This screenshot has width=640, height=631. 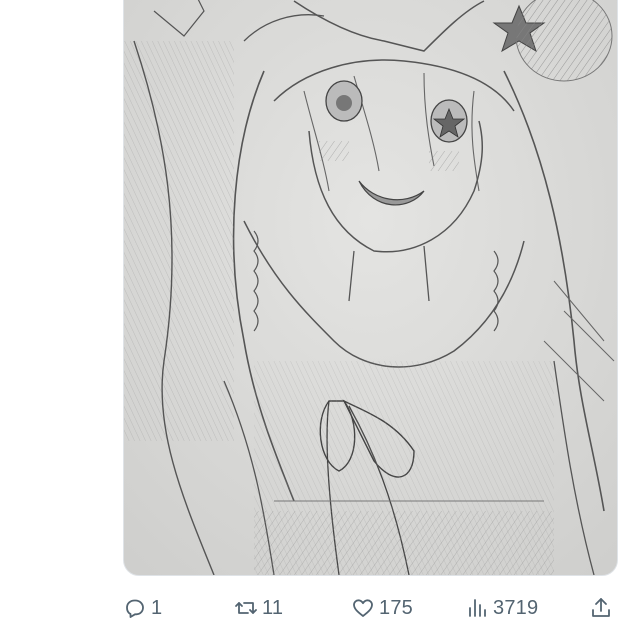 What do you see at coordinates (273, 607) in the screenshot?
I see `repost-count: 11` at bounding box center [273, 607].